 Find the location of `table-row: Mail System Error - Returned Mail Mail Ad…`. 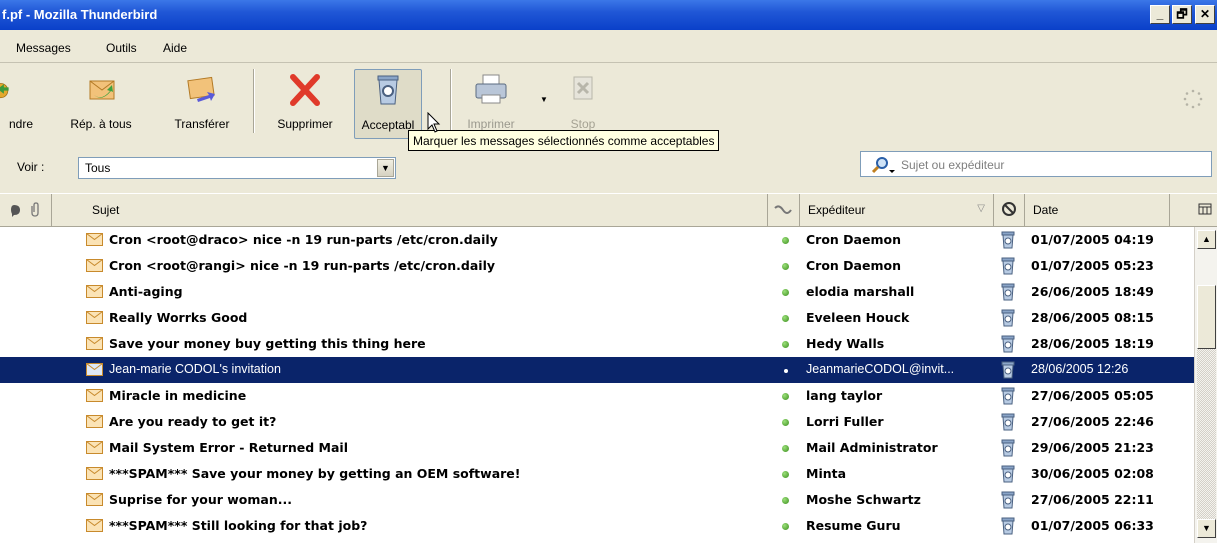

table-row: Mail System Error - Returned Mail Mail Ad… is located at coordinates (597, 448).